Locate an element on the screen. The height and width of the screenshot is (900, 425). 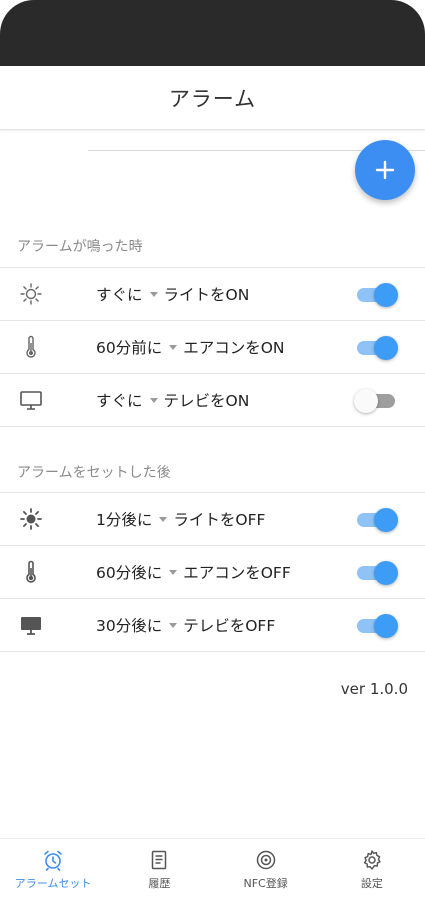
aircon-off-toggle is located at coordinates (377, 573).